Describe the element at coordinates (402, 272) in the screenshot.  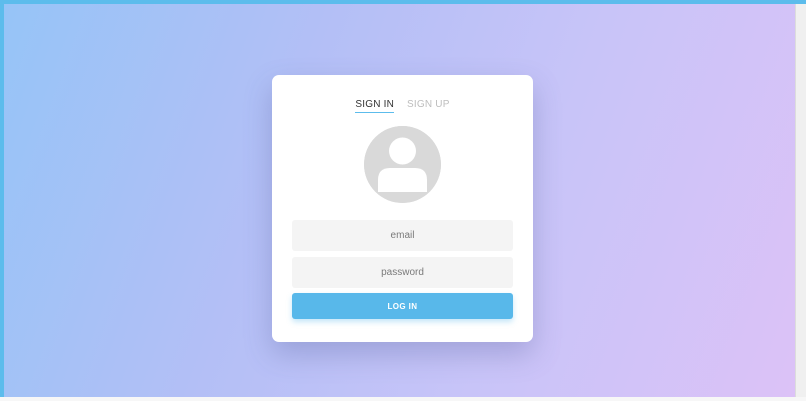
I see `password-field` at that location.